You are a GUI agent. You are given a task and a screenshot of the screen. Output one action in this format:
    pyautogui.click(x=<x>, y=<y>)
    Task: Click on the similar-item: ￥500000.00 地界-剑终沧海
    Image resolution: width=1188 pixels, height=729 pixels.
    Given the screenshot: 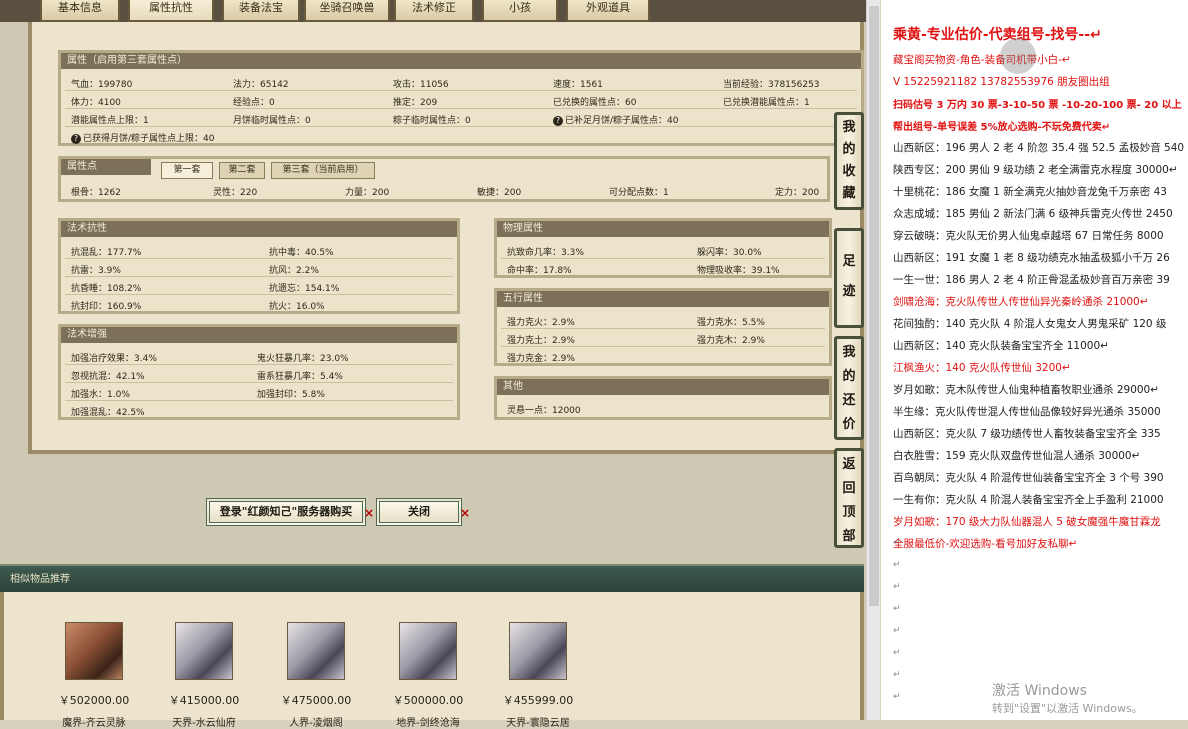 What is the action you would take?
    pyautogui.click(x=428, y=675)
    